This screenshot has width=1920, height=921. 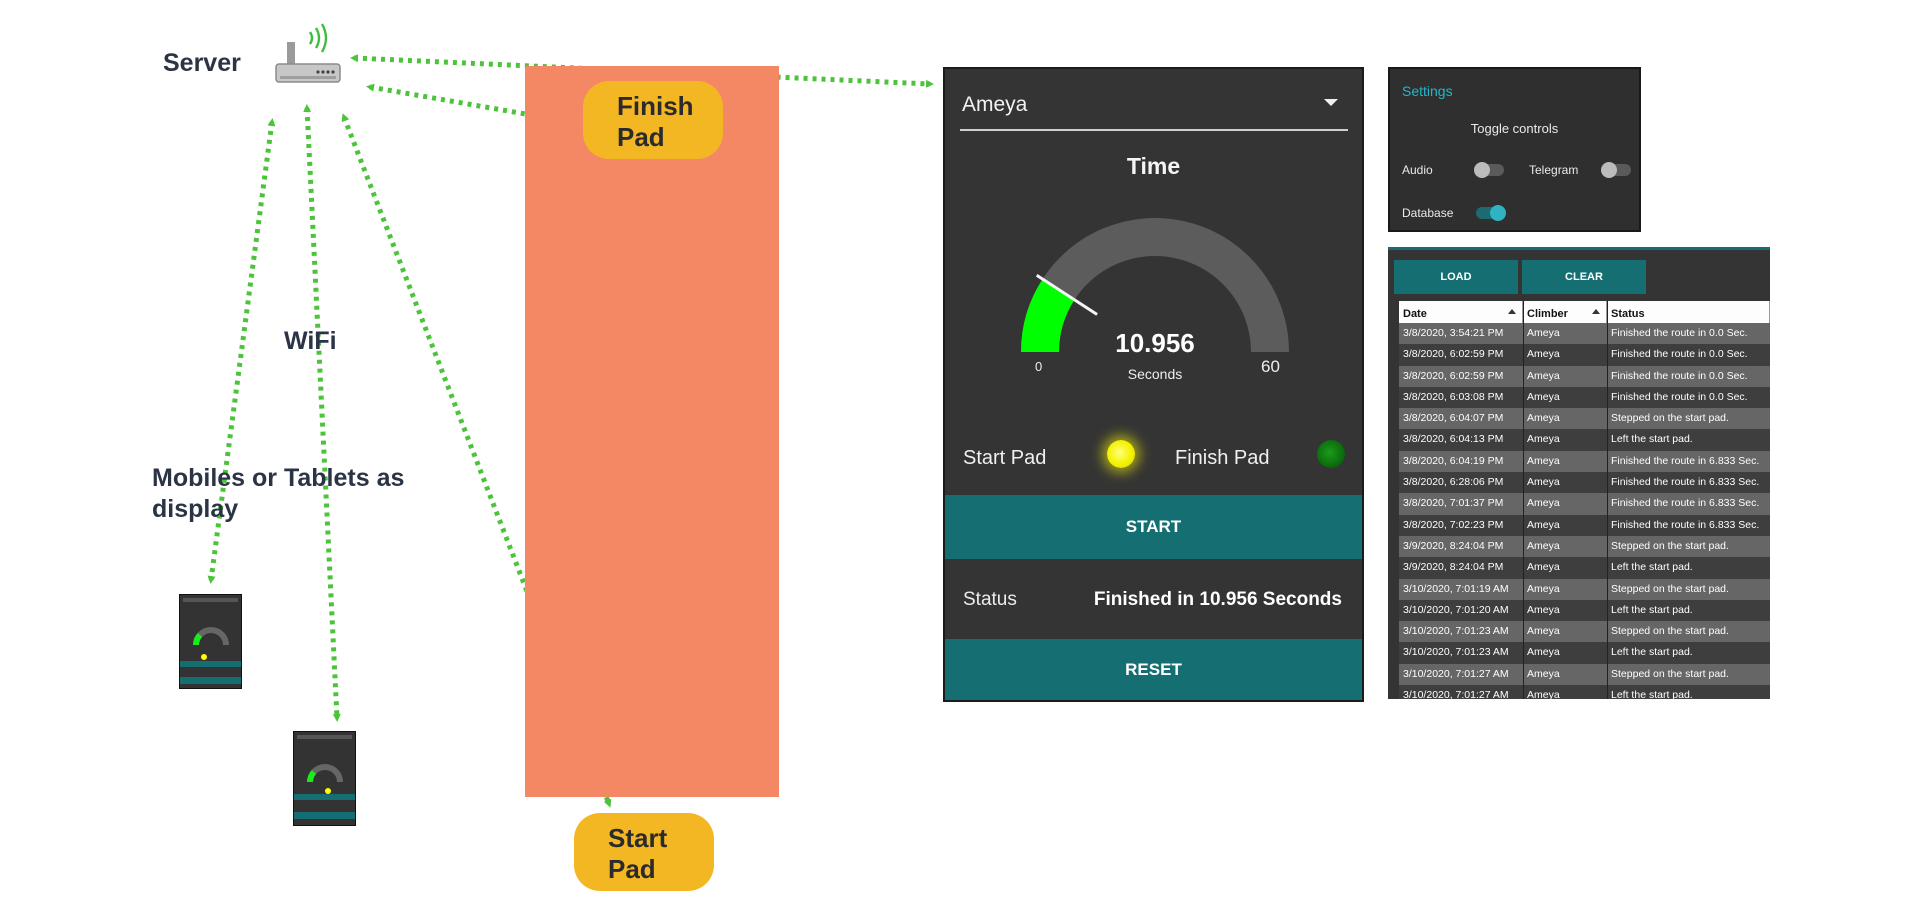 I want to click on router-icon, so click(x=308, y=53).